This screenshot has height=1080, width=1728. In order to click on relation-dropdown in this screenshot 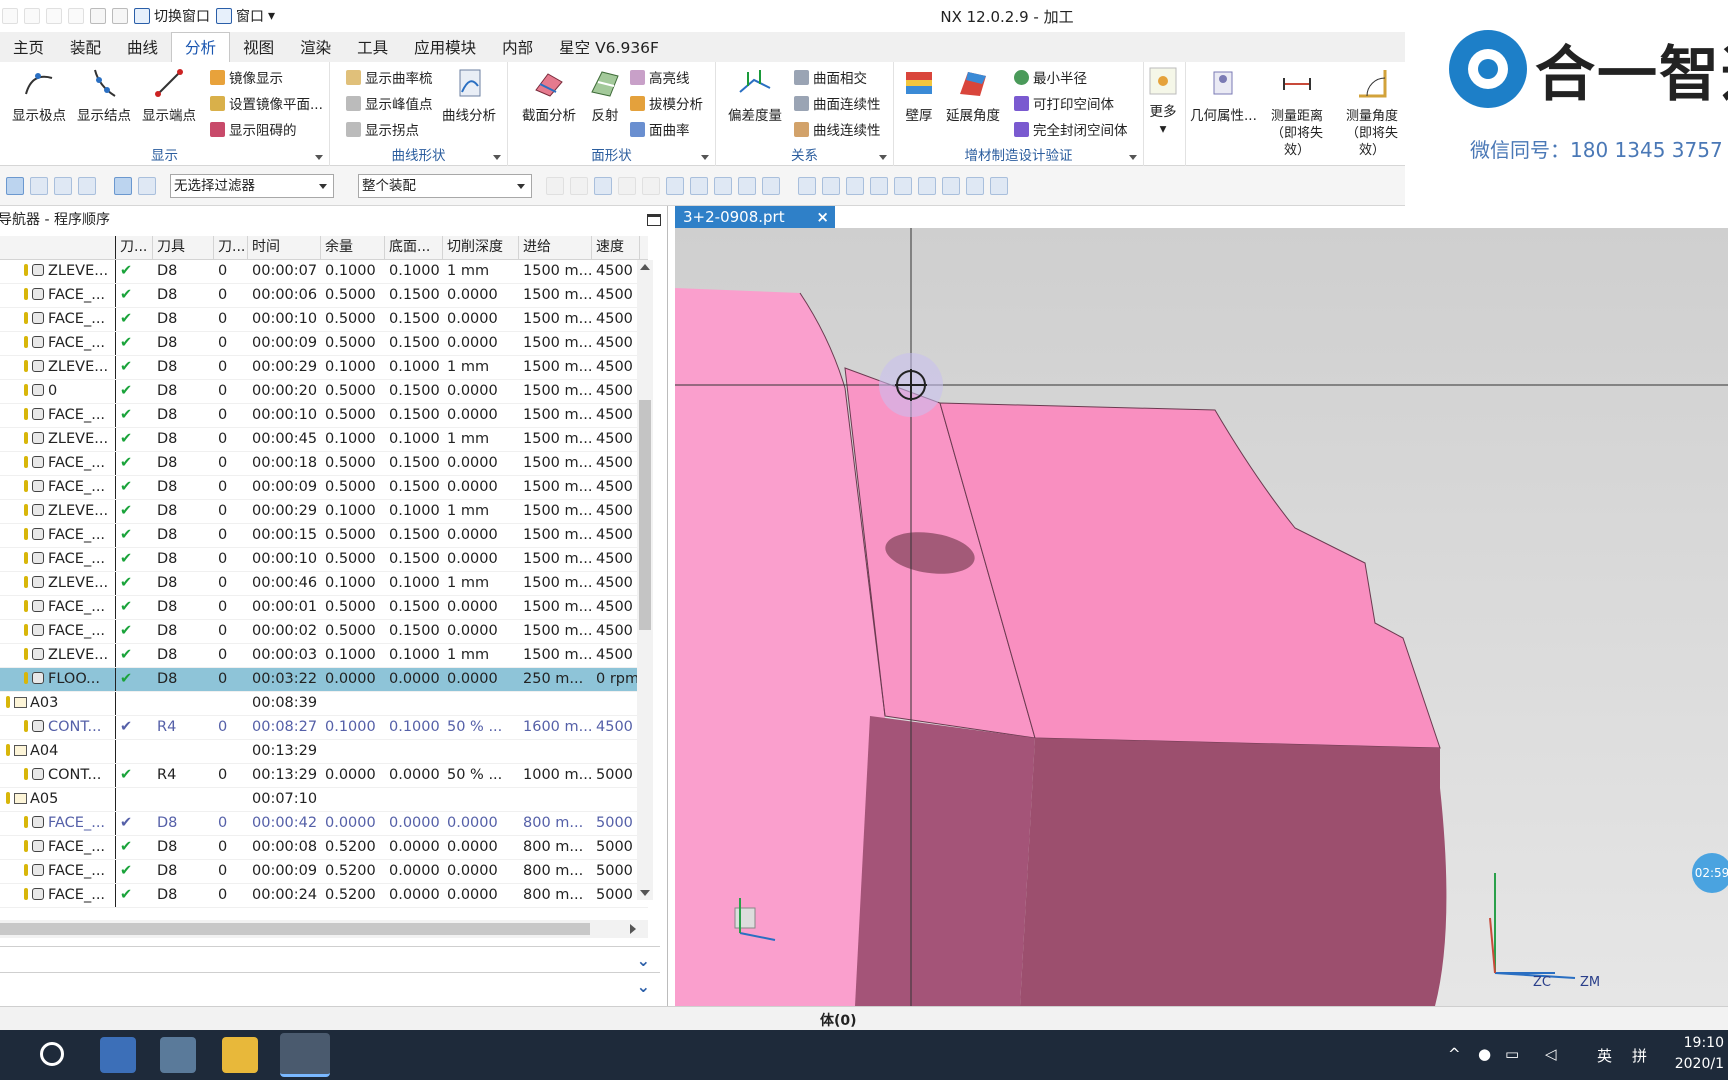, I will do `click(883, 157)`.